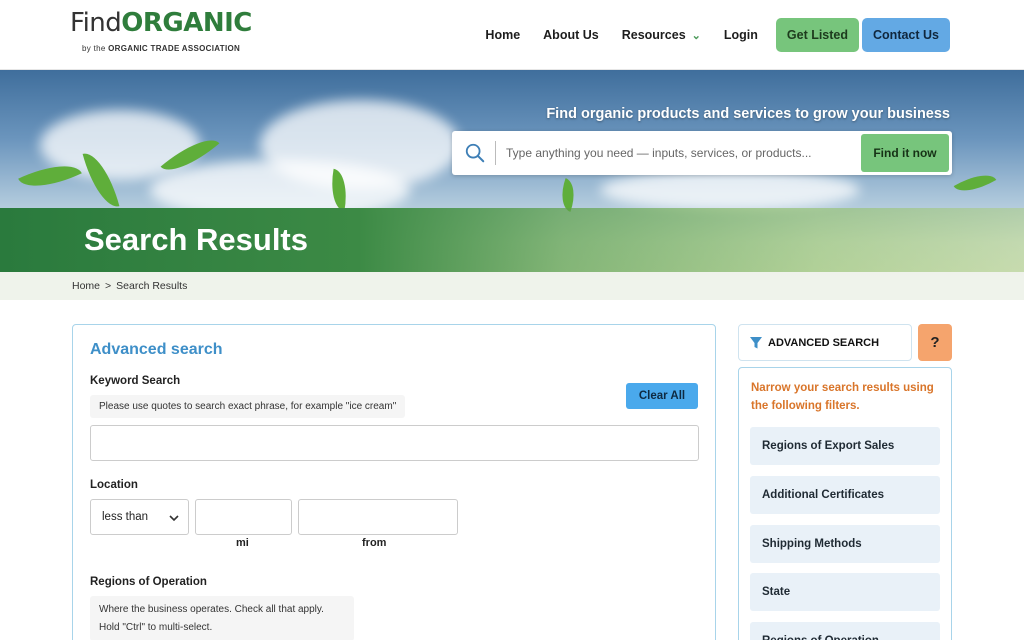  Describe the element at coordinates (906, 35) in the screenshot. I see `contact-us-button: Contact Us` at that location.